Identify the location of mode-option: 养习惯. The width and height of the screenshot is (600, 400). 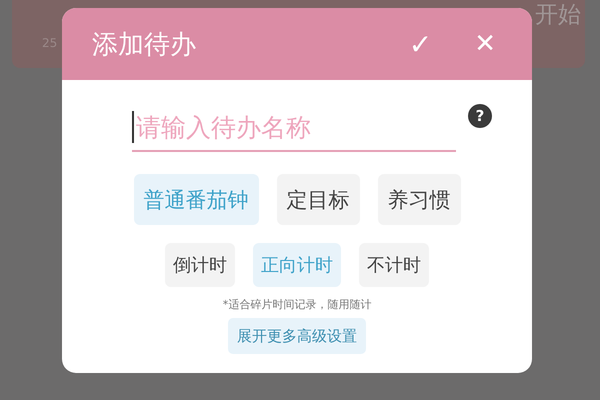
(419, 199).